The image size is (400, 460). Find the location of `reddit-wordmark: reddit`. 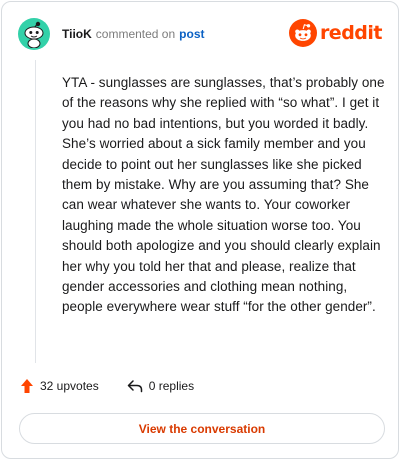

reddit-wordmark: reddit is located at coordinates (351, 33).